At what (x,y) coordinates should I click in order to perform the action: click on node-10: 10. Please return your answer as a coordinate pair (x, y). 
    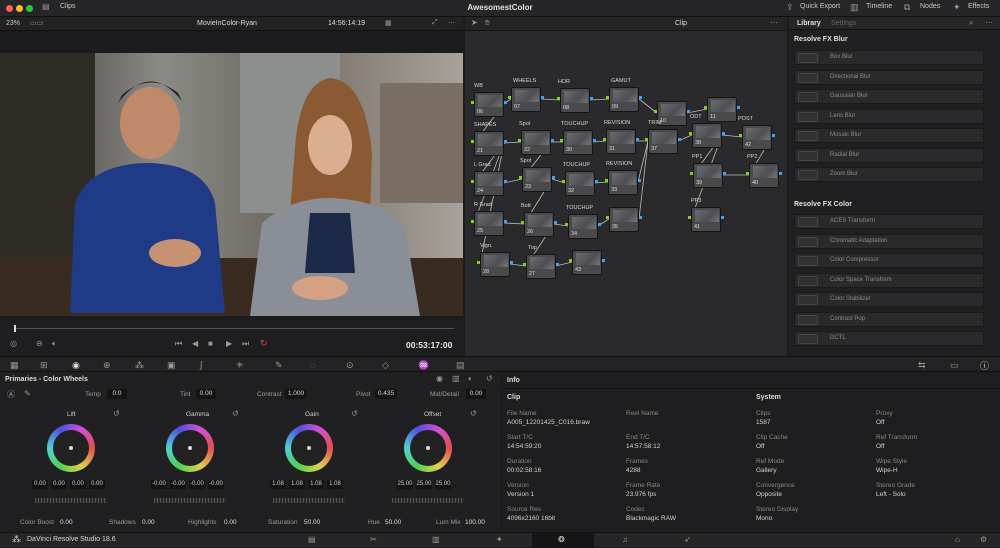
    Looking at the image, I should click on (672, 113).